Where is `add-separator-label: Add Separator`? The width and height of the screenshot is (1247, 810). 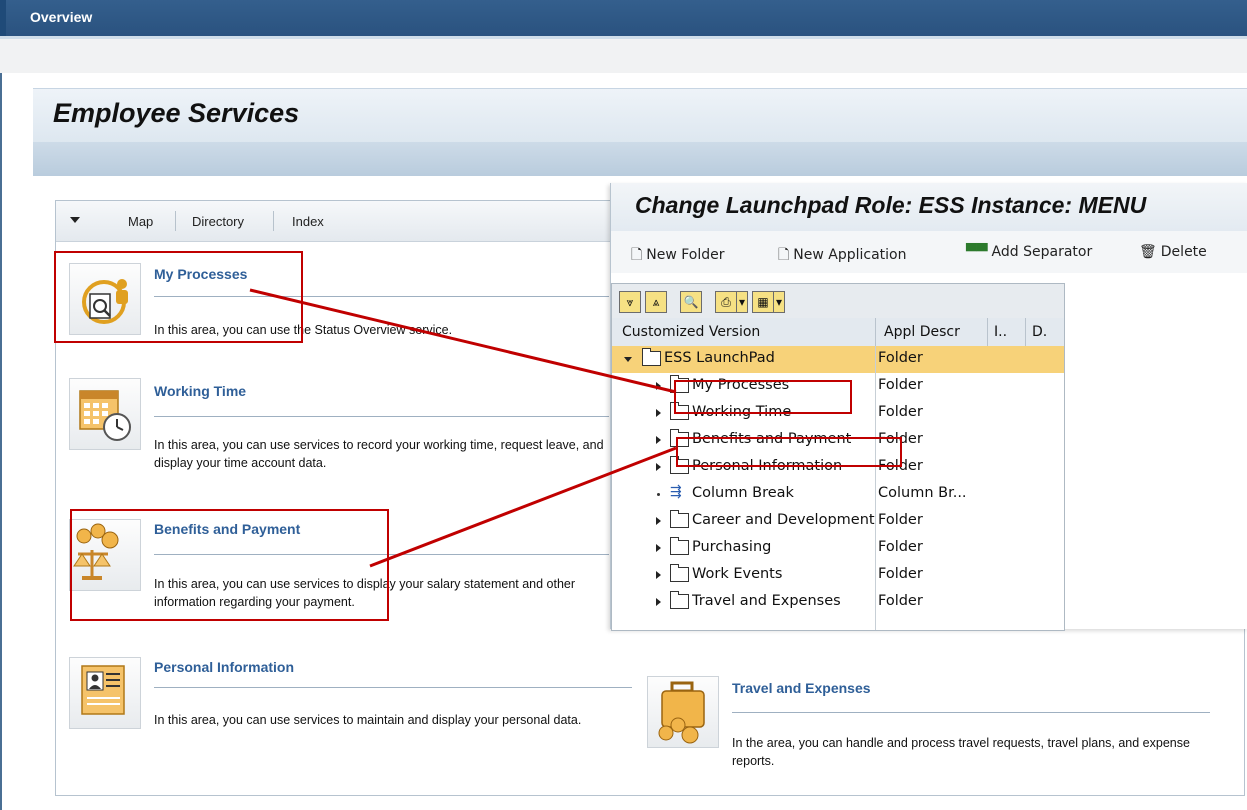
add-separator-label: Add Separator is located at coordinates (1042, 252).